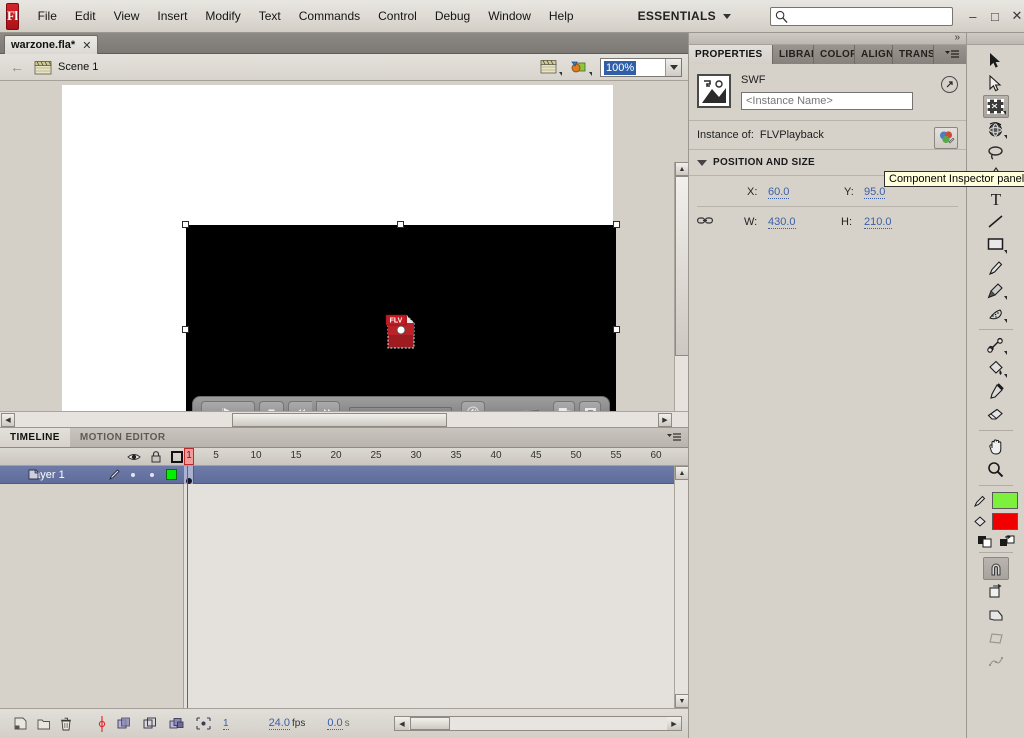 This screenshot has width=1024, height=738. Describe the element at coordinates (996, 368) in the screenshot. I see `paint-bucket-tool` at that location.